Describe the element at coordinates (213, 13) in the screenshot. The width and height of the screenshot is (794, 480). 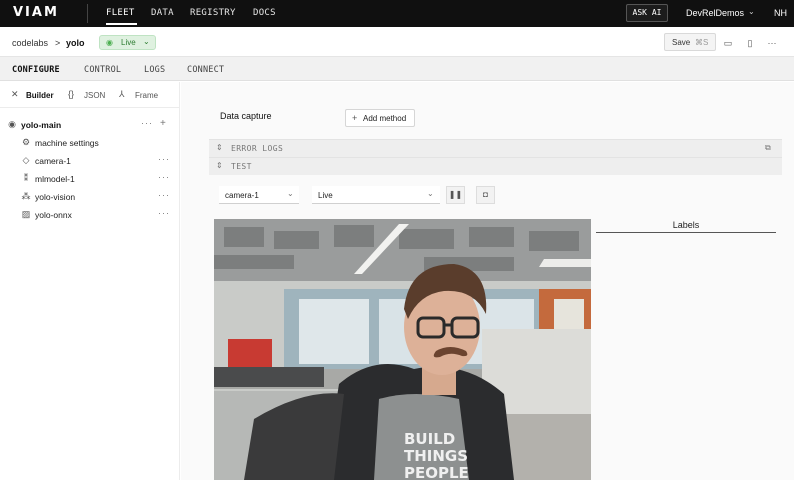
I see `nav-link-registry: REGISTRY` at that location.